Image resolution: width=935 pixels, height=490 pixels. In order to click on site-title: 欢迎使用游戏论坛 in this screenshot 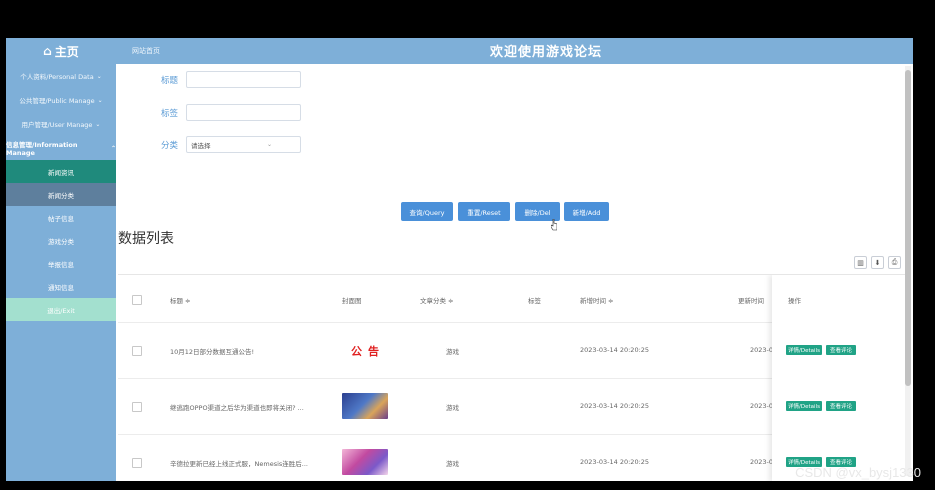, I will do `click(546, 52)`.